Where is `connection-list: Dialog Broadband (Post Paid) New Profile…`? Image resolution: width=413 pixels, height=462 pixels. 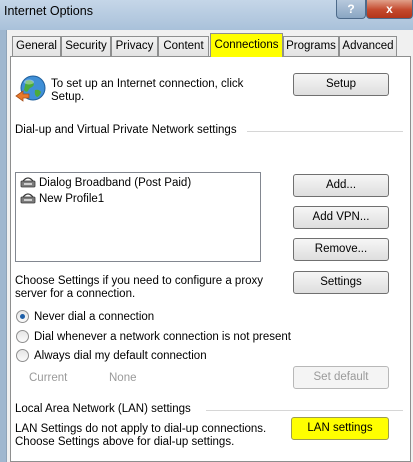 connection-list: Dialog Broadband (Post Paid) New Profile… is located at coordinates (138, 217).